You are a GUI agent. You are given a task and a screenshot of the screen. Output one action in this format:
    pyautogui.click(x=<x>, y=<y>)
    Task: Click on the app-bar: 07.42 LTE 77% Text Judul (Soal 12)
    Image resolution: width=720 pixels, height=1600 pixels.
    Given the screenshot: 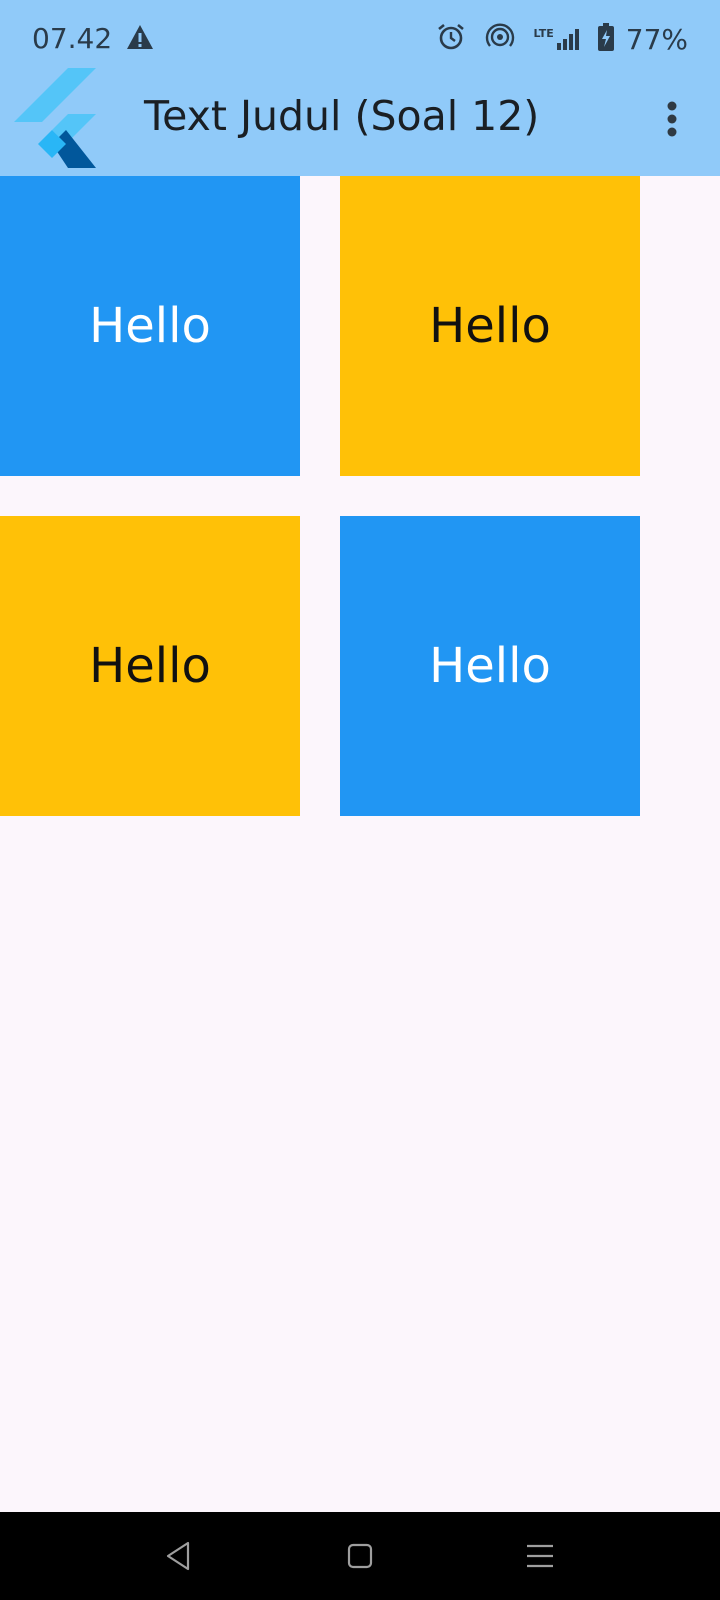 What is the action you would take?
    pyautogui.click(x=360, y=88)
    